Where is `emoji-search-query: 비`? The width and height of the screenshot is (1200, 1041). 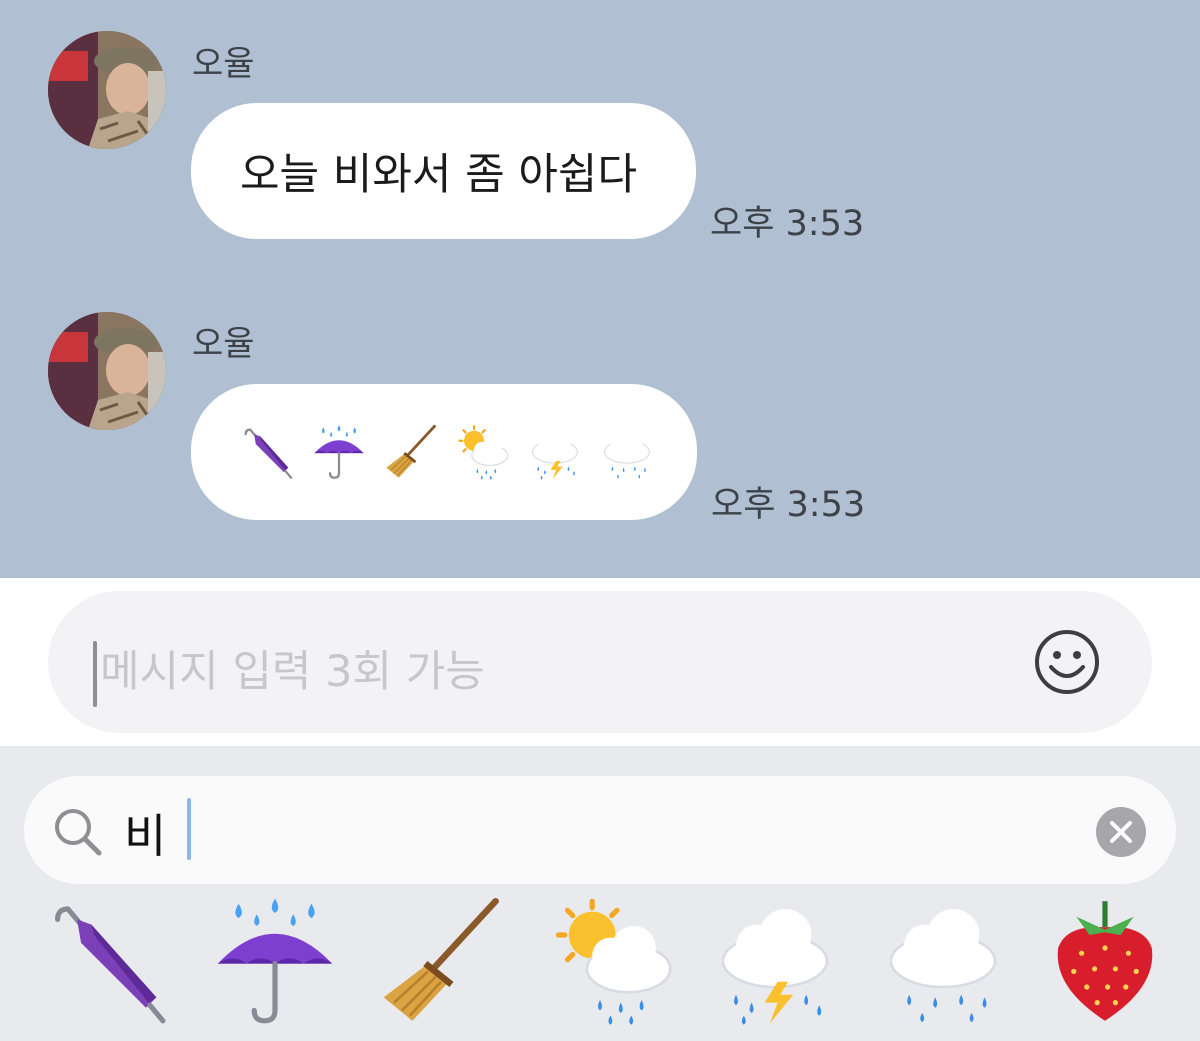 emoji-search-query: 비 is located at coordinates (145, 836).